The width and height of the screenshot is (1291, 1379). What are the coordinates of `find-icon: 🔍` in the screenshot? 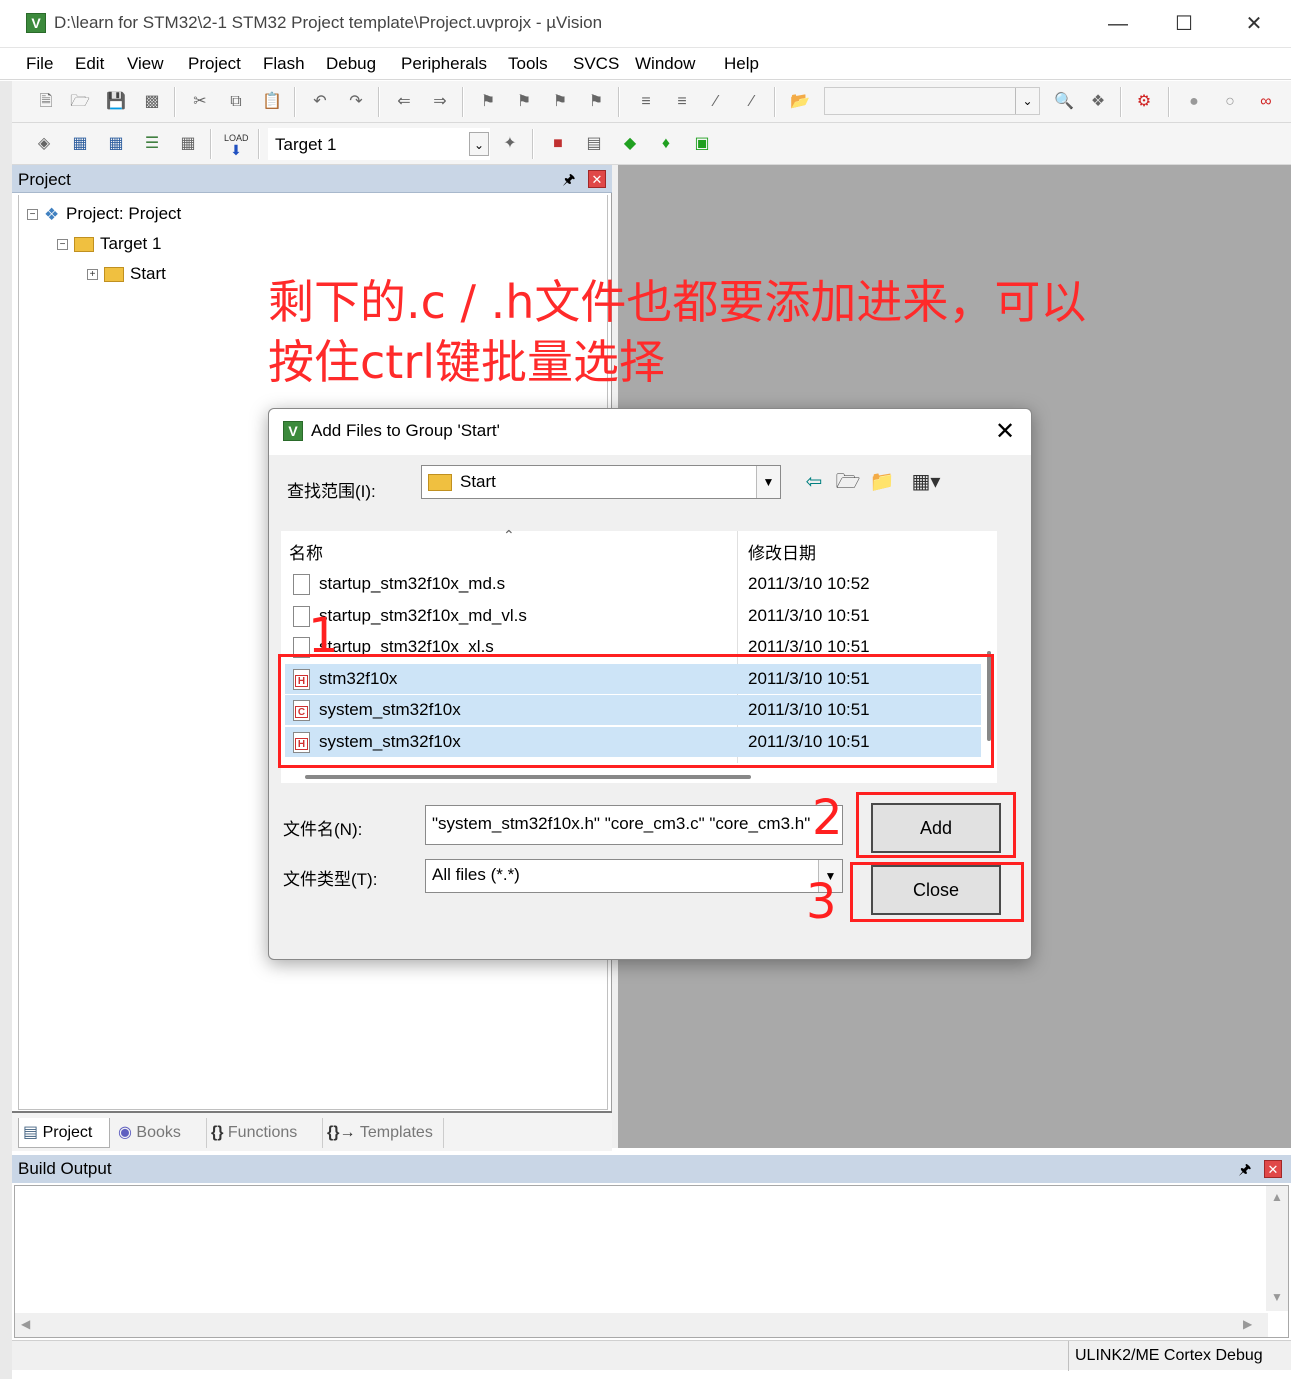 It's located at (1064, 102).